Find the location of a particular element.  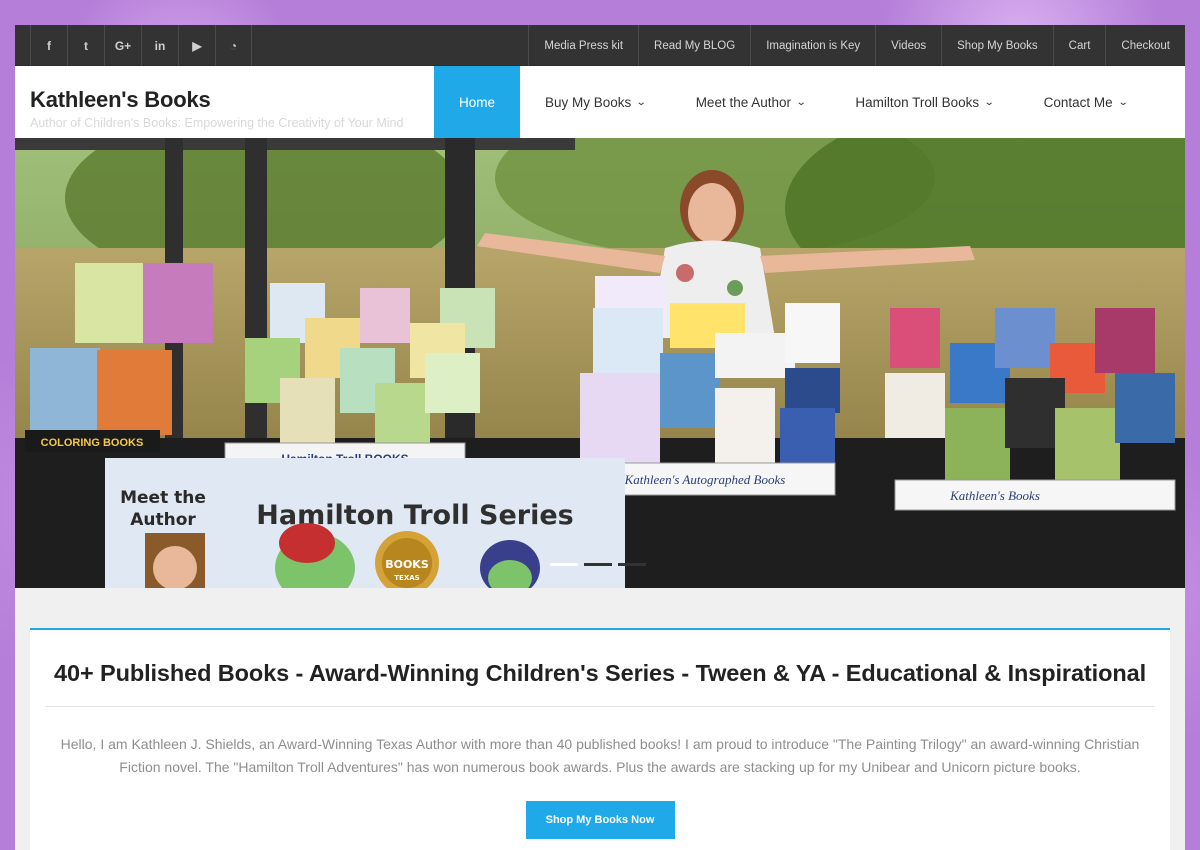

rss-icon: ◔ is located at coordinates (233, 45).